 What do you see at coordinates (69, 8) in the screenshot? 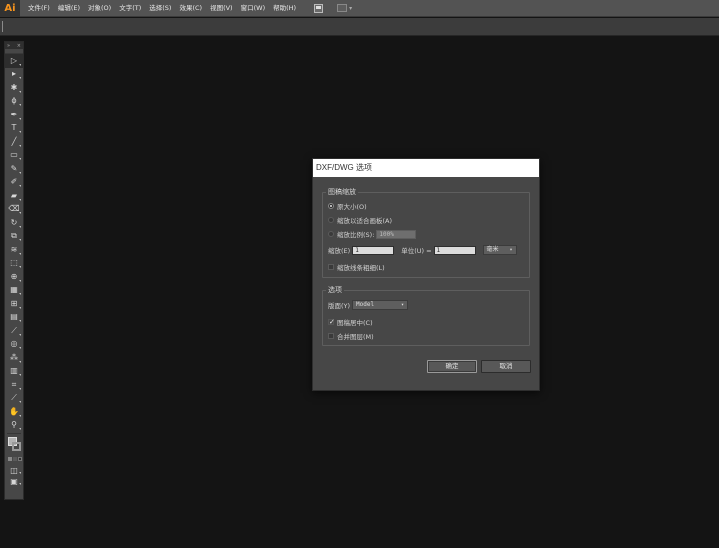
I see `menu-edit: 编辑(E)` at bounding box center [69, 8].